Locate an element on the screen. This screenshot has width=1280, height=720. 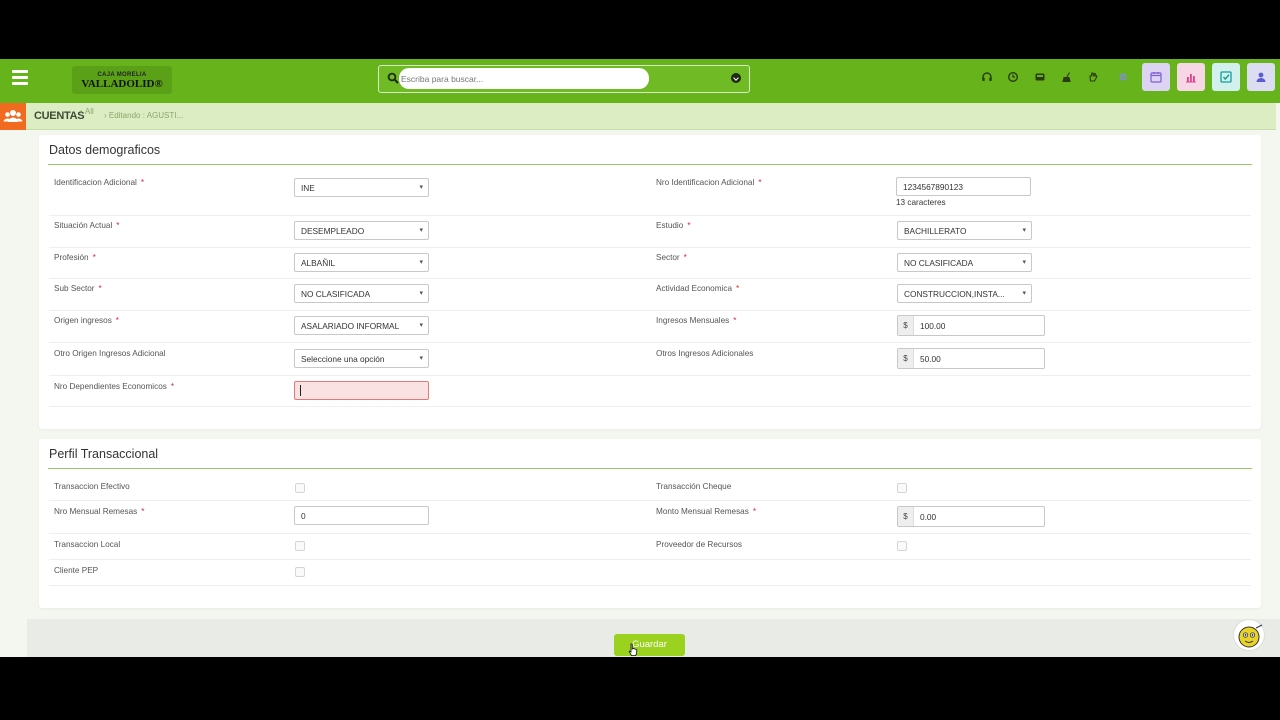
text-caret is located at coordinates (300, 390).